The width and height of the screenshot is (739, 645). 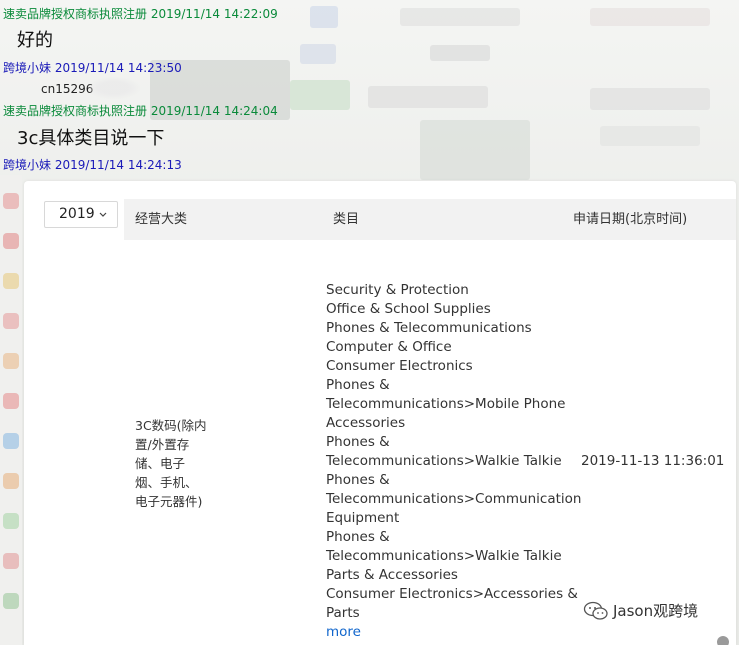 What do you see at coordinates (166, 482) in the screenshot?
I see `category-line: 烟、手机、` at bounding box center [166, 482].